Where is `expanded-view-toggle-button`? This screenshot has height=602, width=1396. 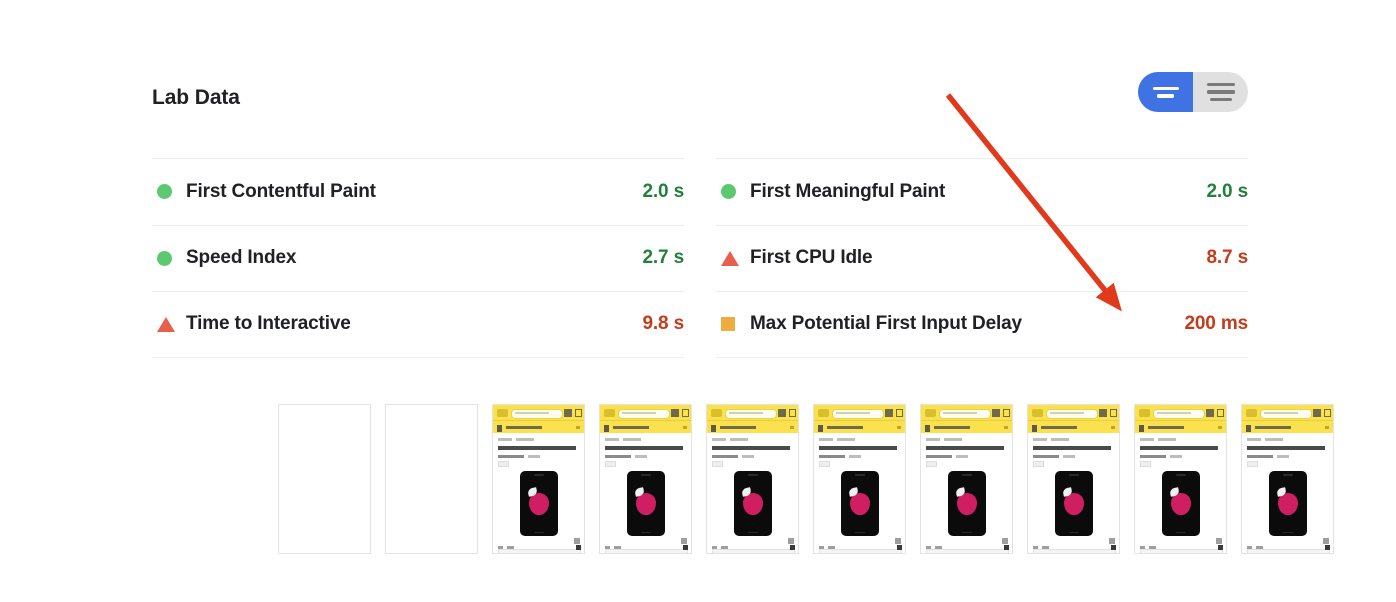 expanded-view-toggle-button is located at coordinates (1220, 92).